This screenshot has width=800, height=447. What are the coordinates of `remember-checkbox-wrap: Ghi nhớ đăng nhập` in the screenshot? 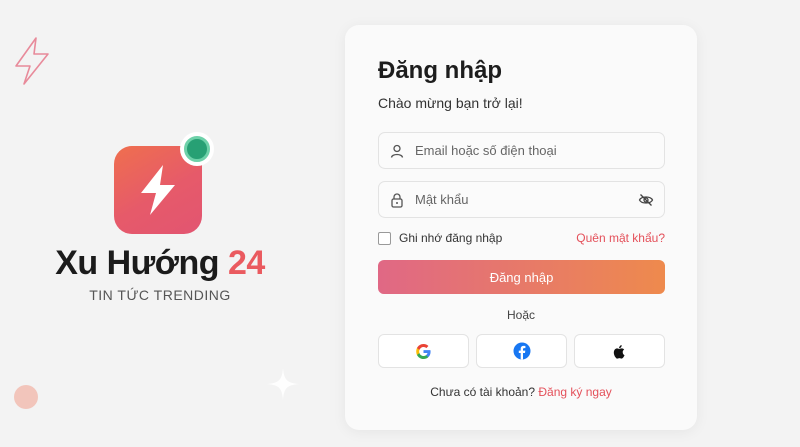 It's located at (440, 238).